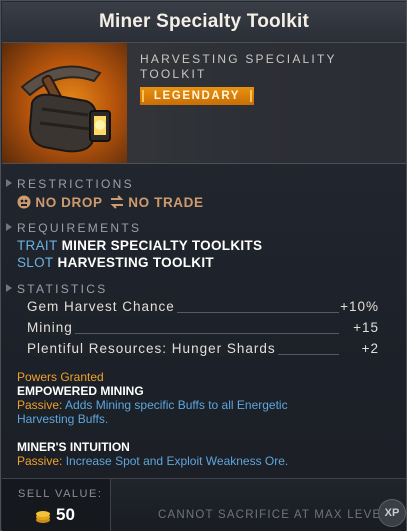  I want to click on no-trade-label: NO TRADE, so click(166, 202).